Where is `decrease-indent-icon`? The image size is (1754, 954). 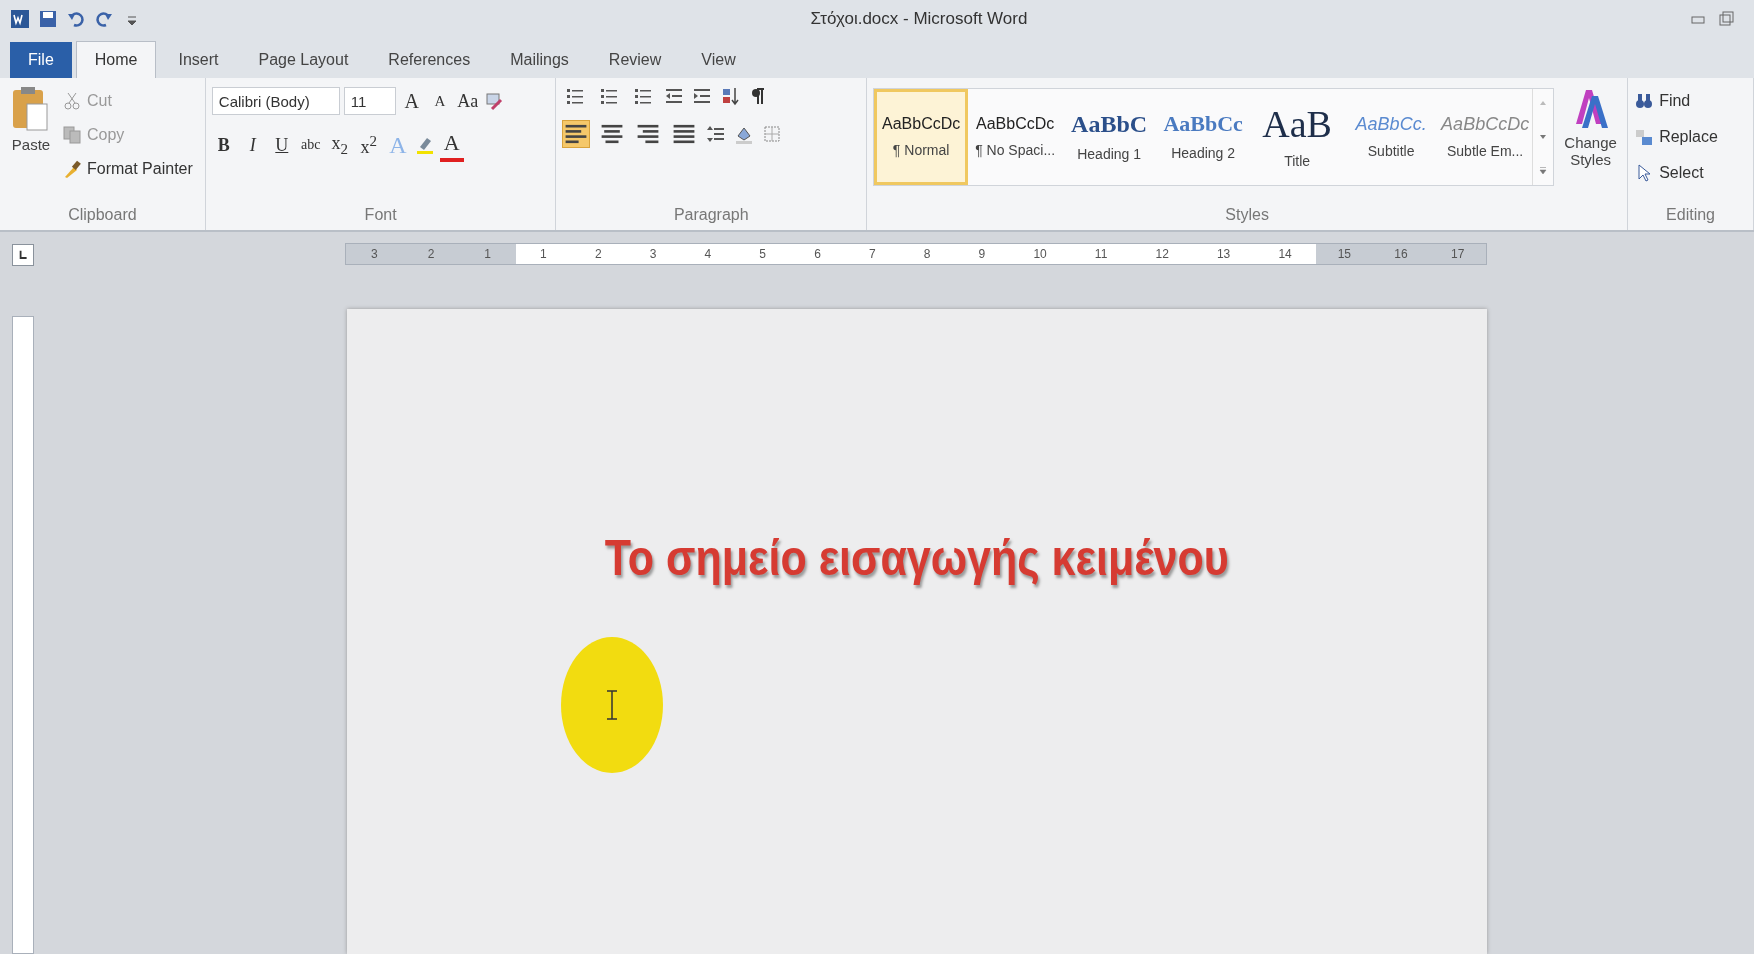 decrease-indent-icon is located at coordinates (674, 96).